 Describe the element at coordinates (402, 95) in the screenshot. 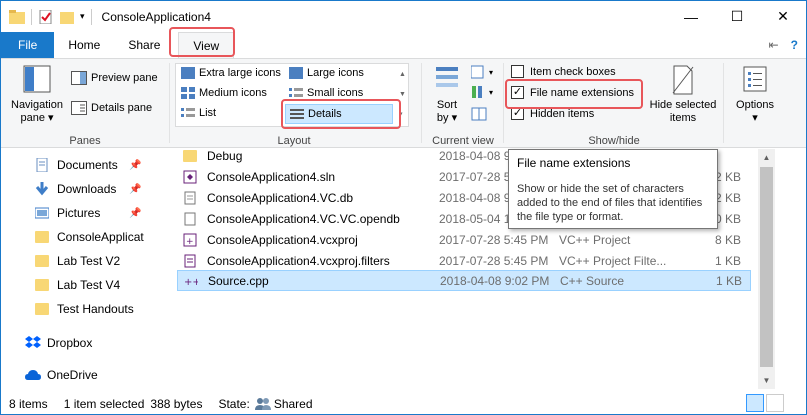

I see `layout-scroll-arrows: ▲ ▼ ▾` at that location.